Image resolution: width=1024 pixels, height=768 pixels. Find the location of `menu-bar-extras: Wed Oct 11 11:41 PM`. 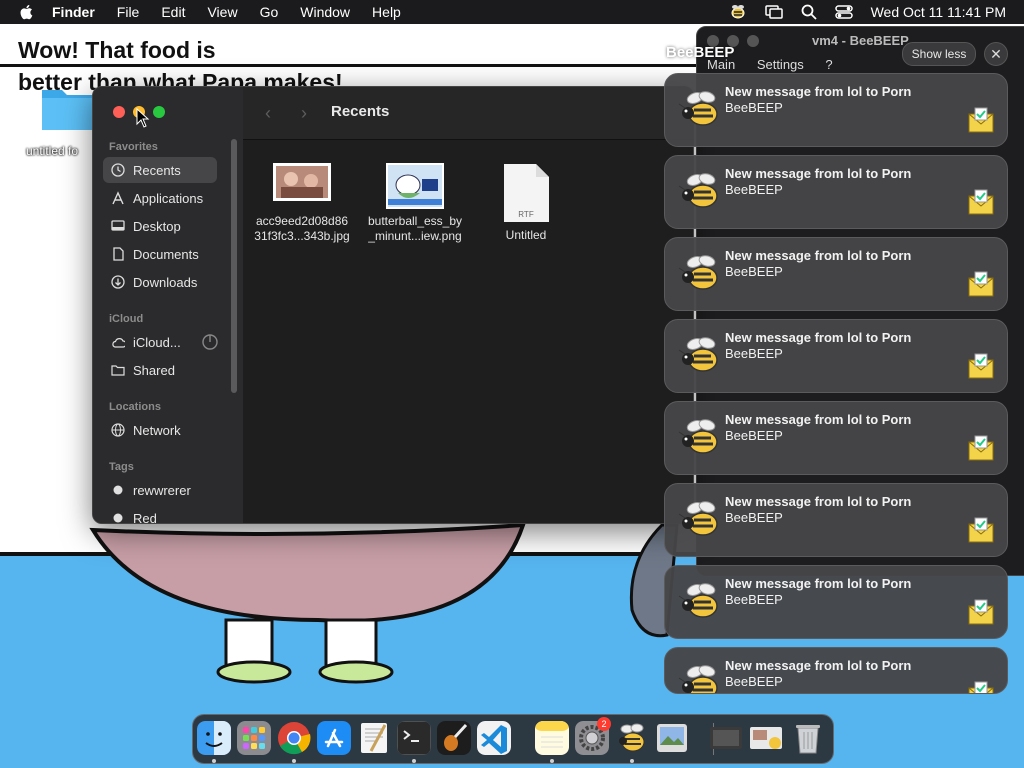

menu-bar-extras: Wed Oct 11 11:41 PM is located at coordinates (867, 12).